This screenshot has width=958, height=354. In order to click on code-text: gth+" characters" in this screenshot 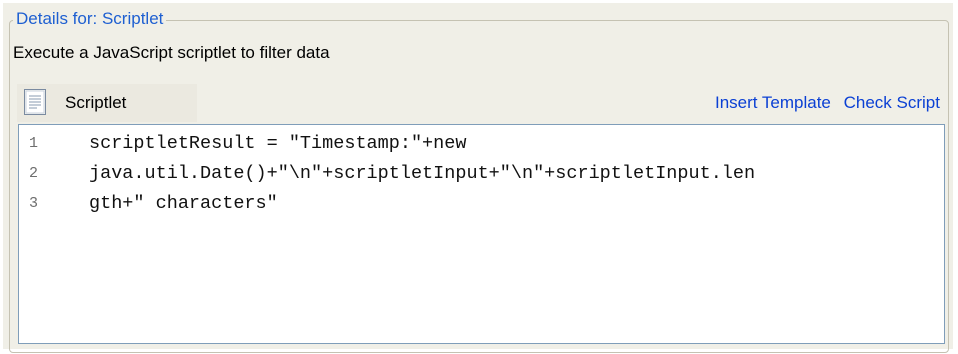, I will do `click(183, 203)`.